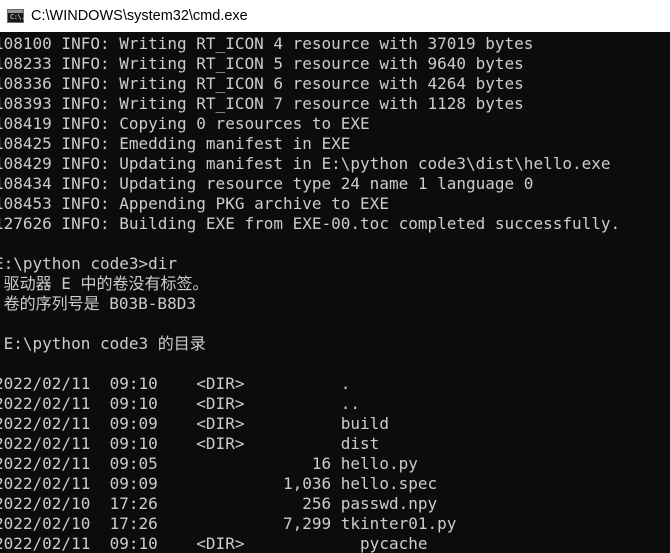 The image size is (670, 553). I want to click on console-line: 2022/02/10 17:26 256 passwd.npy, so click(219, 503).